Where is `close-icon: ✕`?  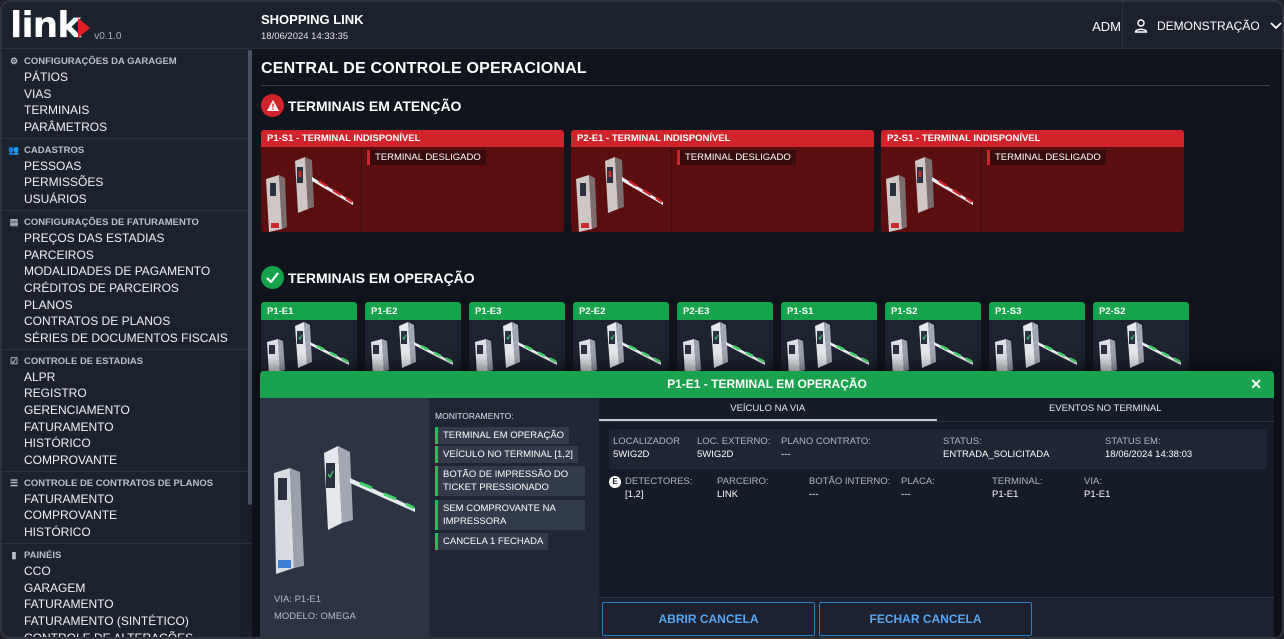
close-icon: ✕ is located at coordinates (1256, 384).